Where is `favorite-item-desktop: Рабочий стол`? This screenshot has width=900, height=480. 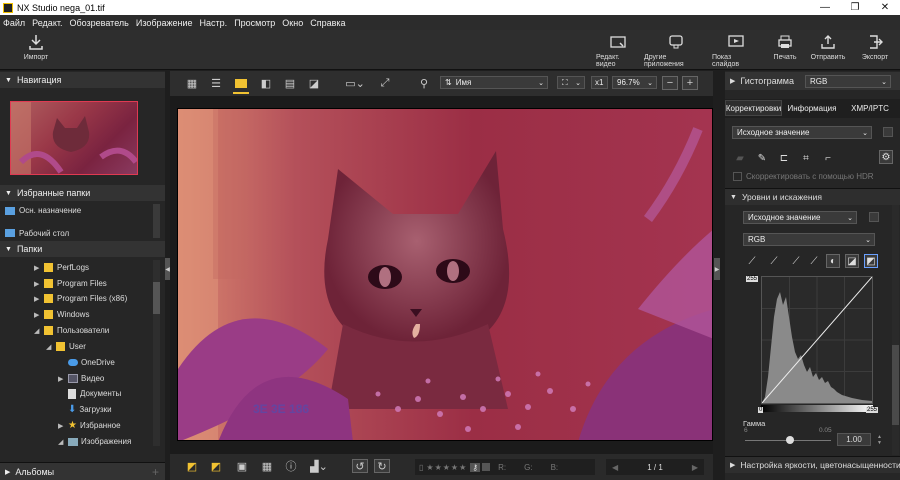 favorite-item-desktop: Рабочий стол is located at coordinates (37, 233).